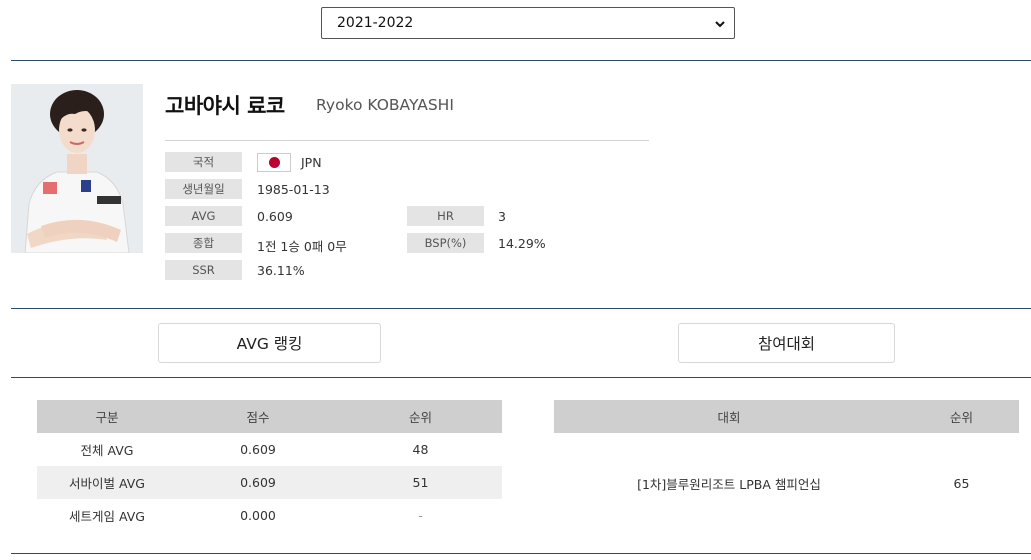 The height and width of the screenshot is (560, 1031). Describe the element at coordinates (275, 216) in the screenshot. I see `avg-value: 0.609` at that location.